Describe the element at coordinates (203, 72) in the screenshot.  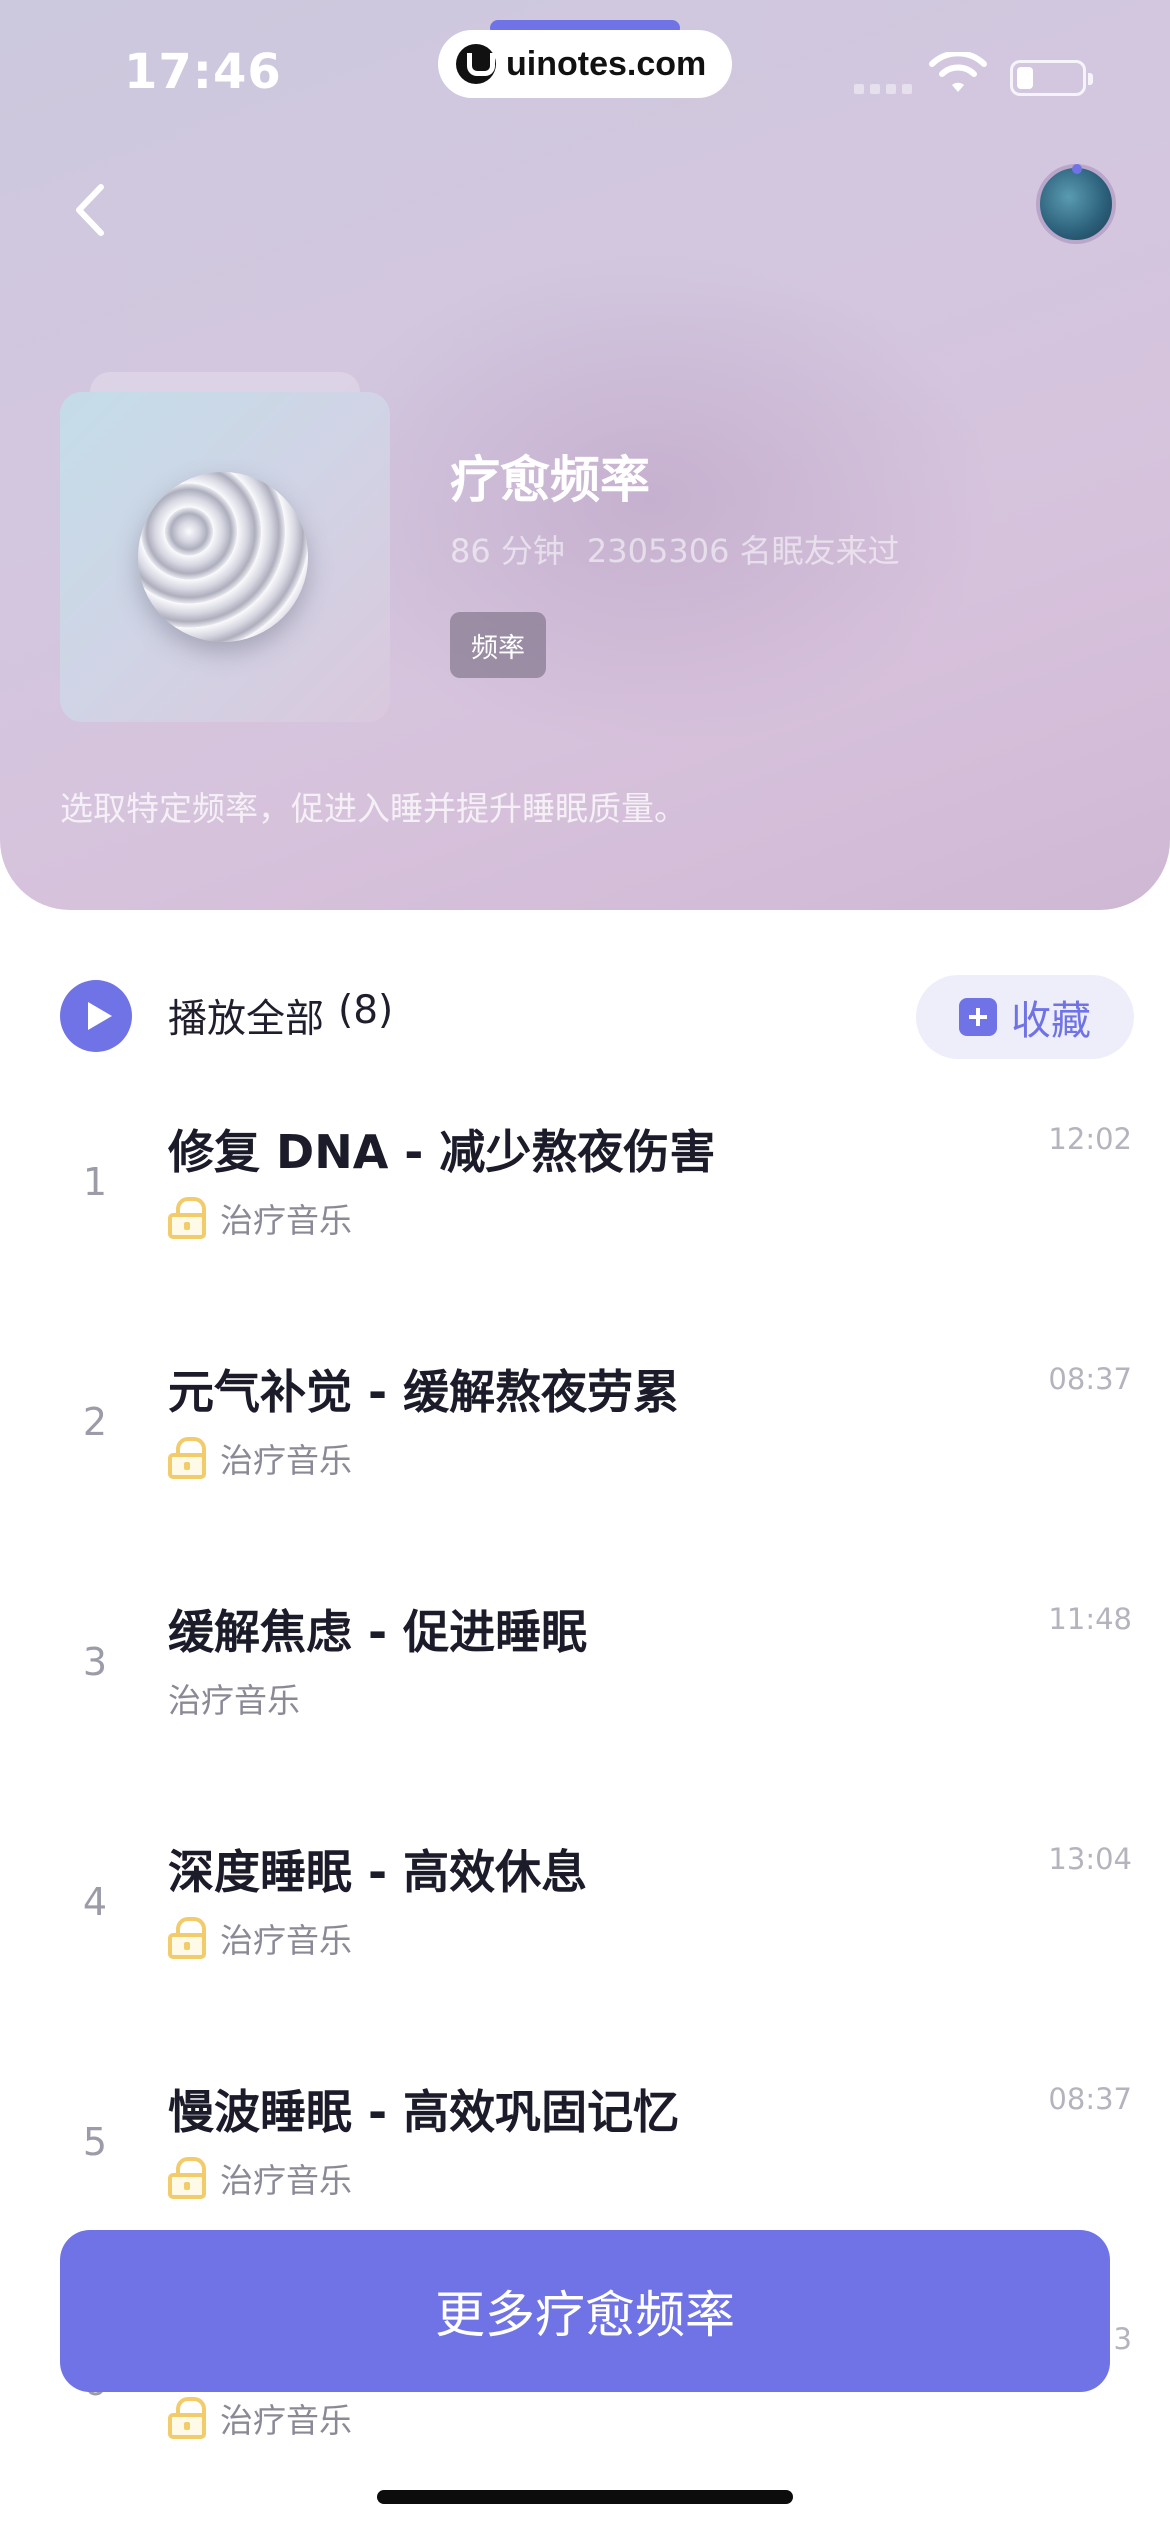
I see `status-time: 17:46` at that location.